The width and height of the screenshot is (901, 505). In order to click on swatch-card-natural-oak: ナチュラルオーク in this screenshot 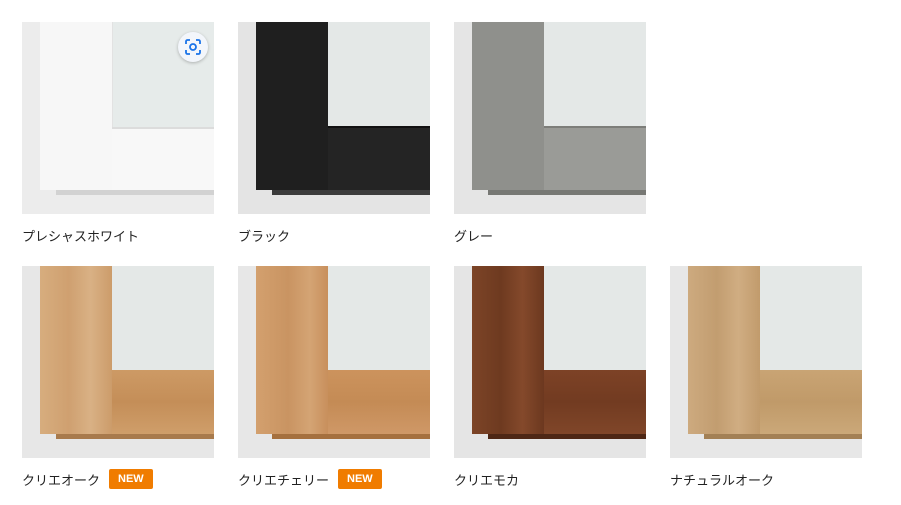, I will do `click(766, 377)`.